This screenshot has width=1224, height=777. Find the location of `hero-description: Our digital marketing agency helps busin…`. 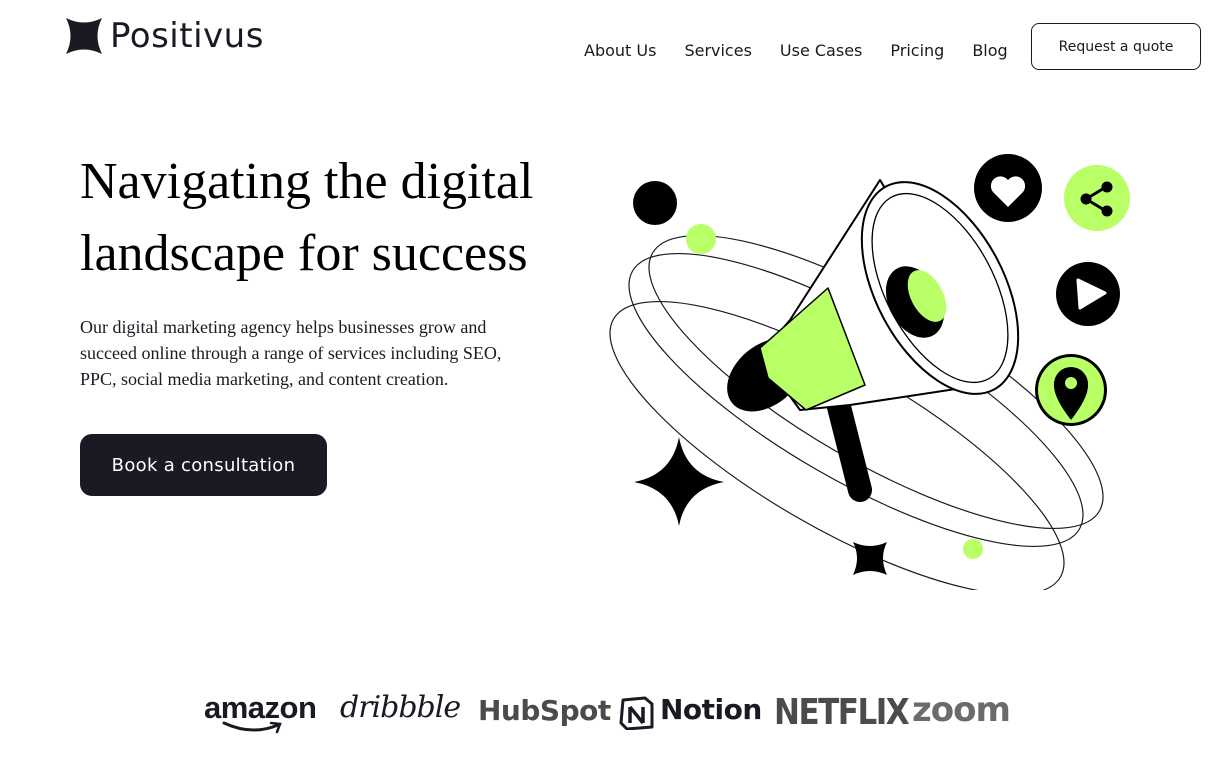

hero-description: Our digital marketing agency helps busin… is located at coordinates (291, 353).